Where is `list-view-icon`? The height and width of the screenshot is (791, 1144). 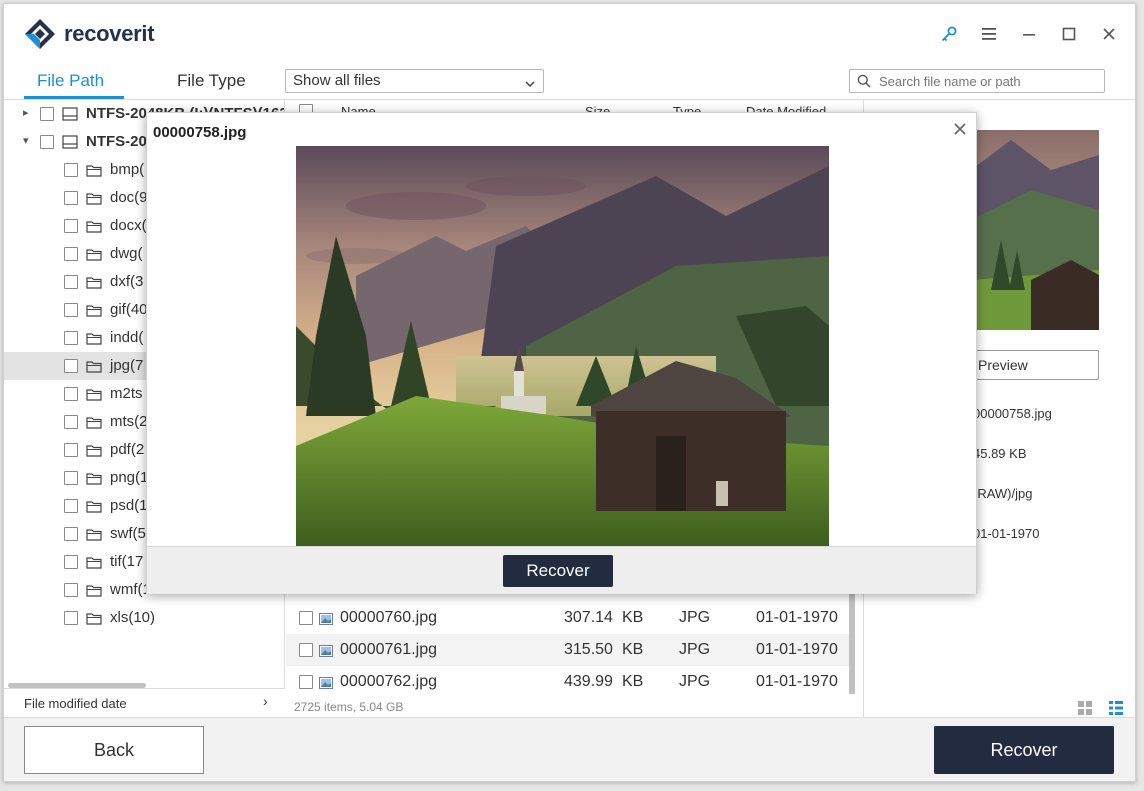 list-view-icon is located at coordinates (1116, 708).